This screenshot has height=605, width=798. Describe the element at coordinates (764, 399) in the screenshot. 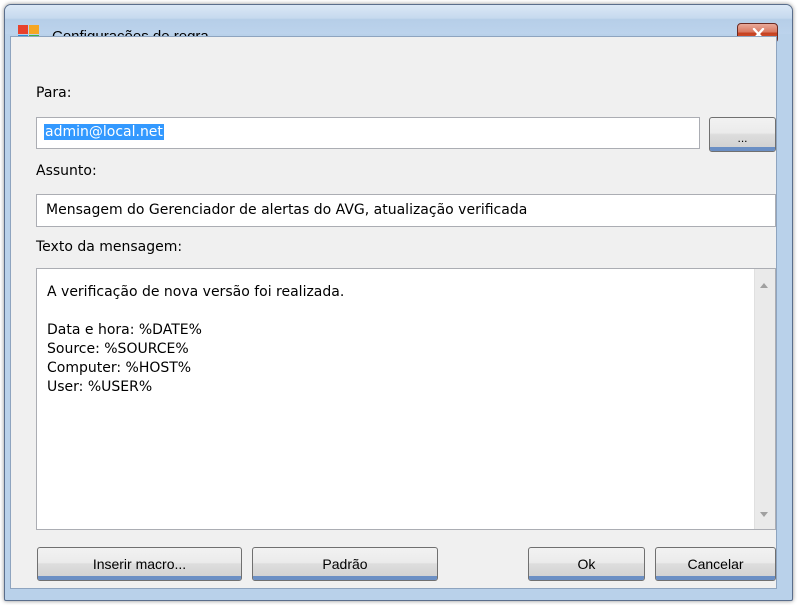

I see `message-scrollbar` at that location.